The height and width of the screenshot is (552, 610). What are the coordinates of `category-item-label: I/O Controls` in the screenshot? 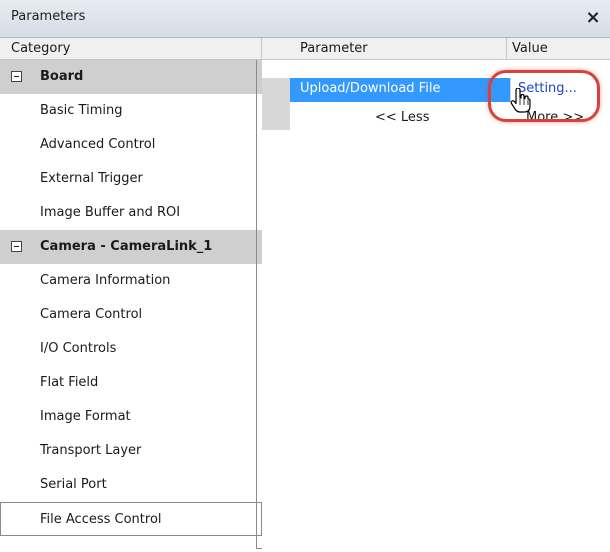 It's located at (78, 348).